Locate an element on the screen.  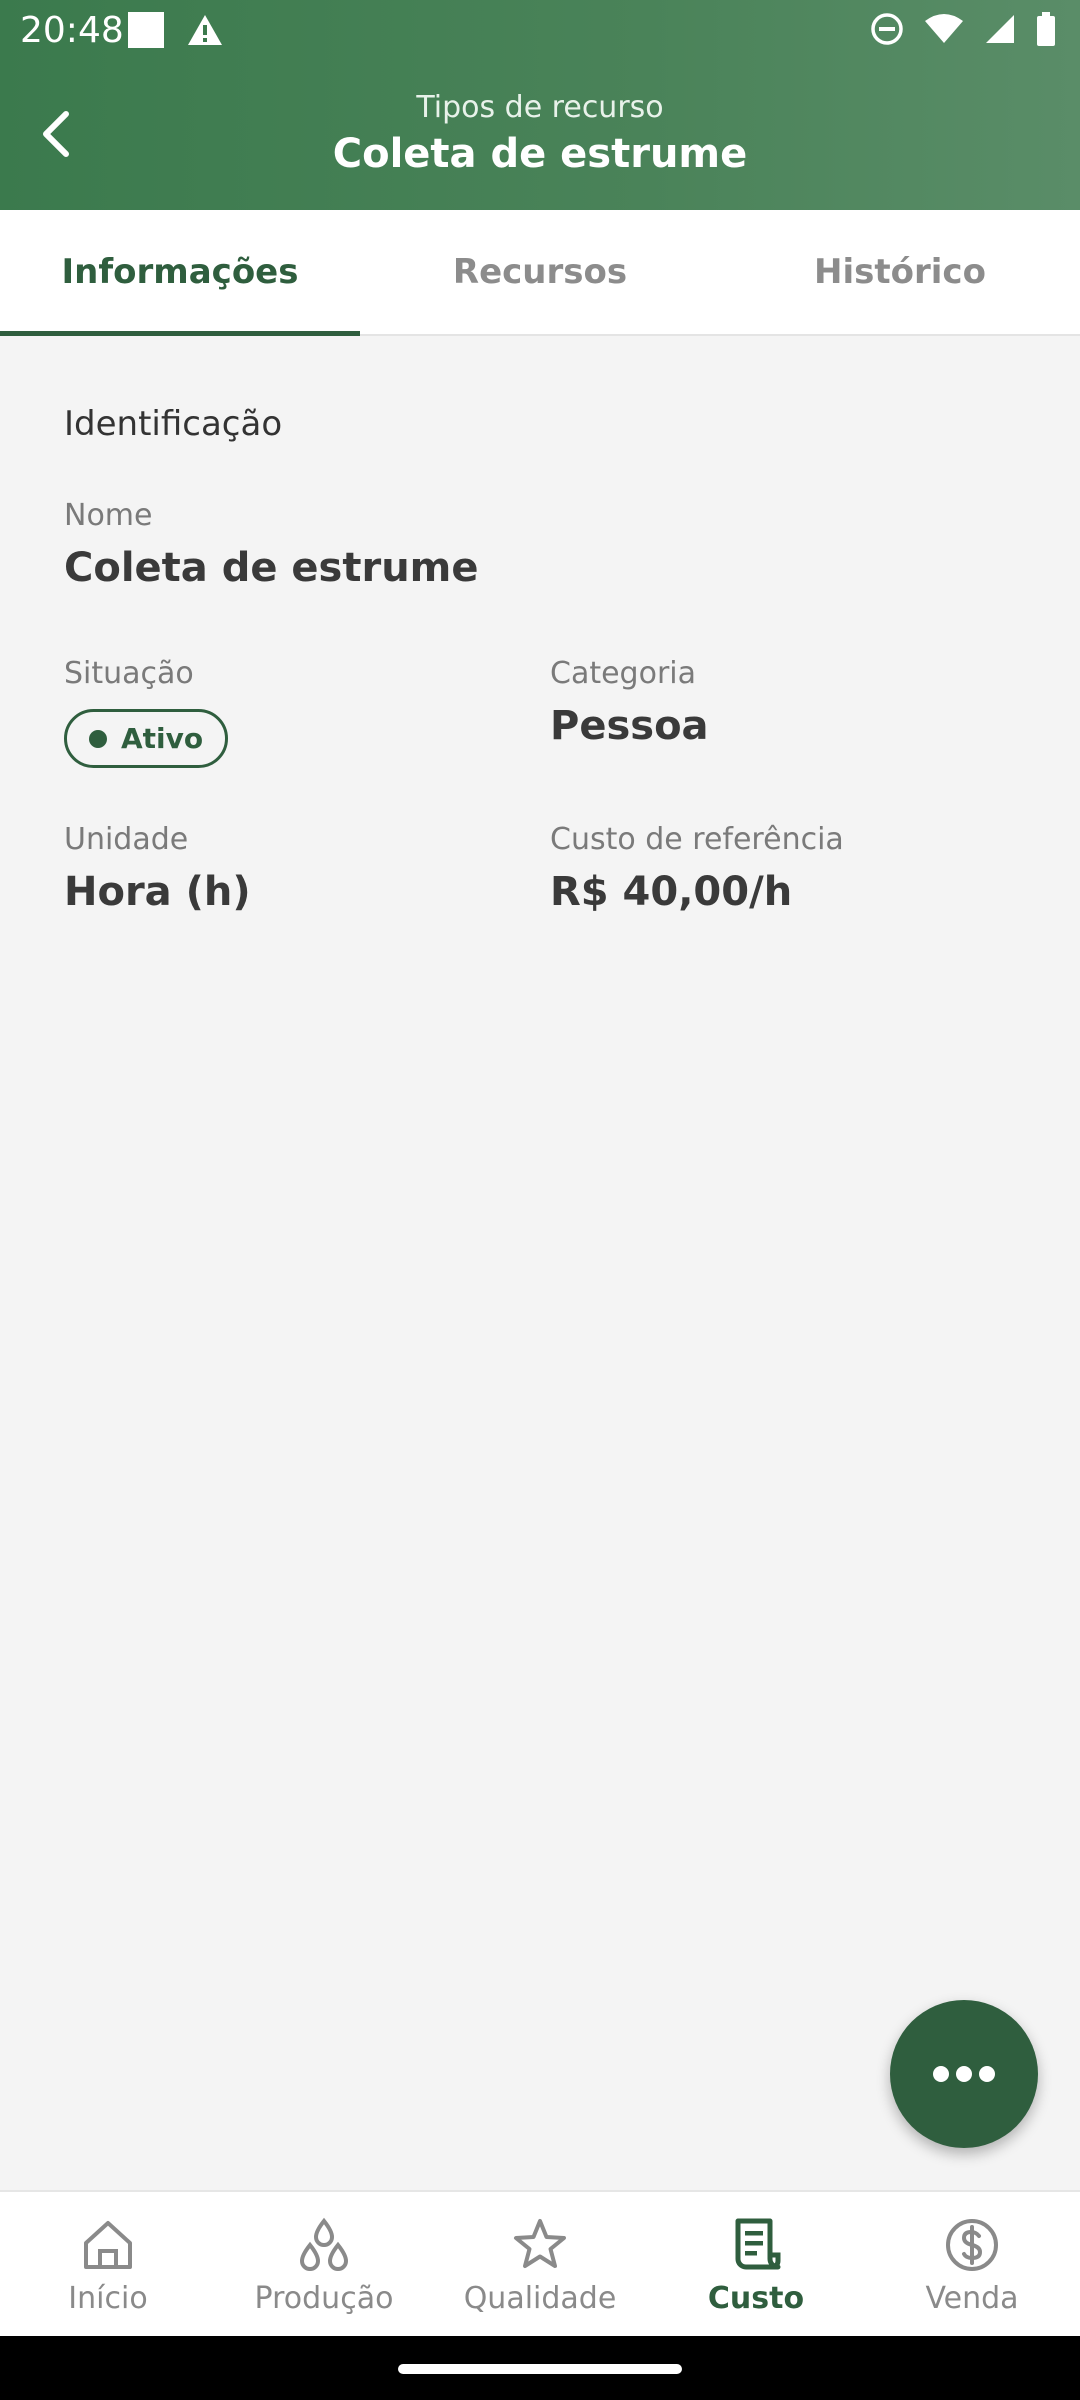
nav-item-venda: Venda is located at coordinates (972, 2265).